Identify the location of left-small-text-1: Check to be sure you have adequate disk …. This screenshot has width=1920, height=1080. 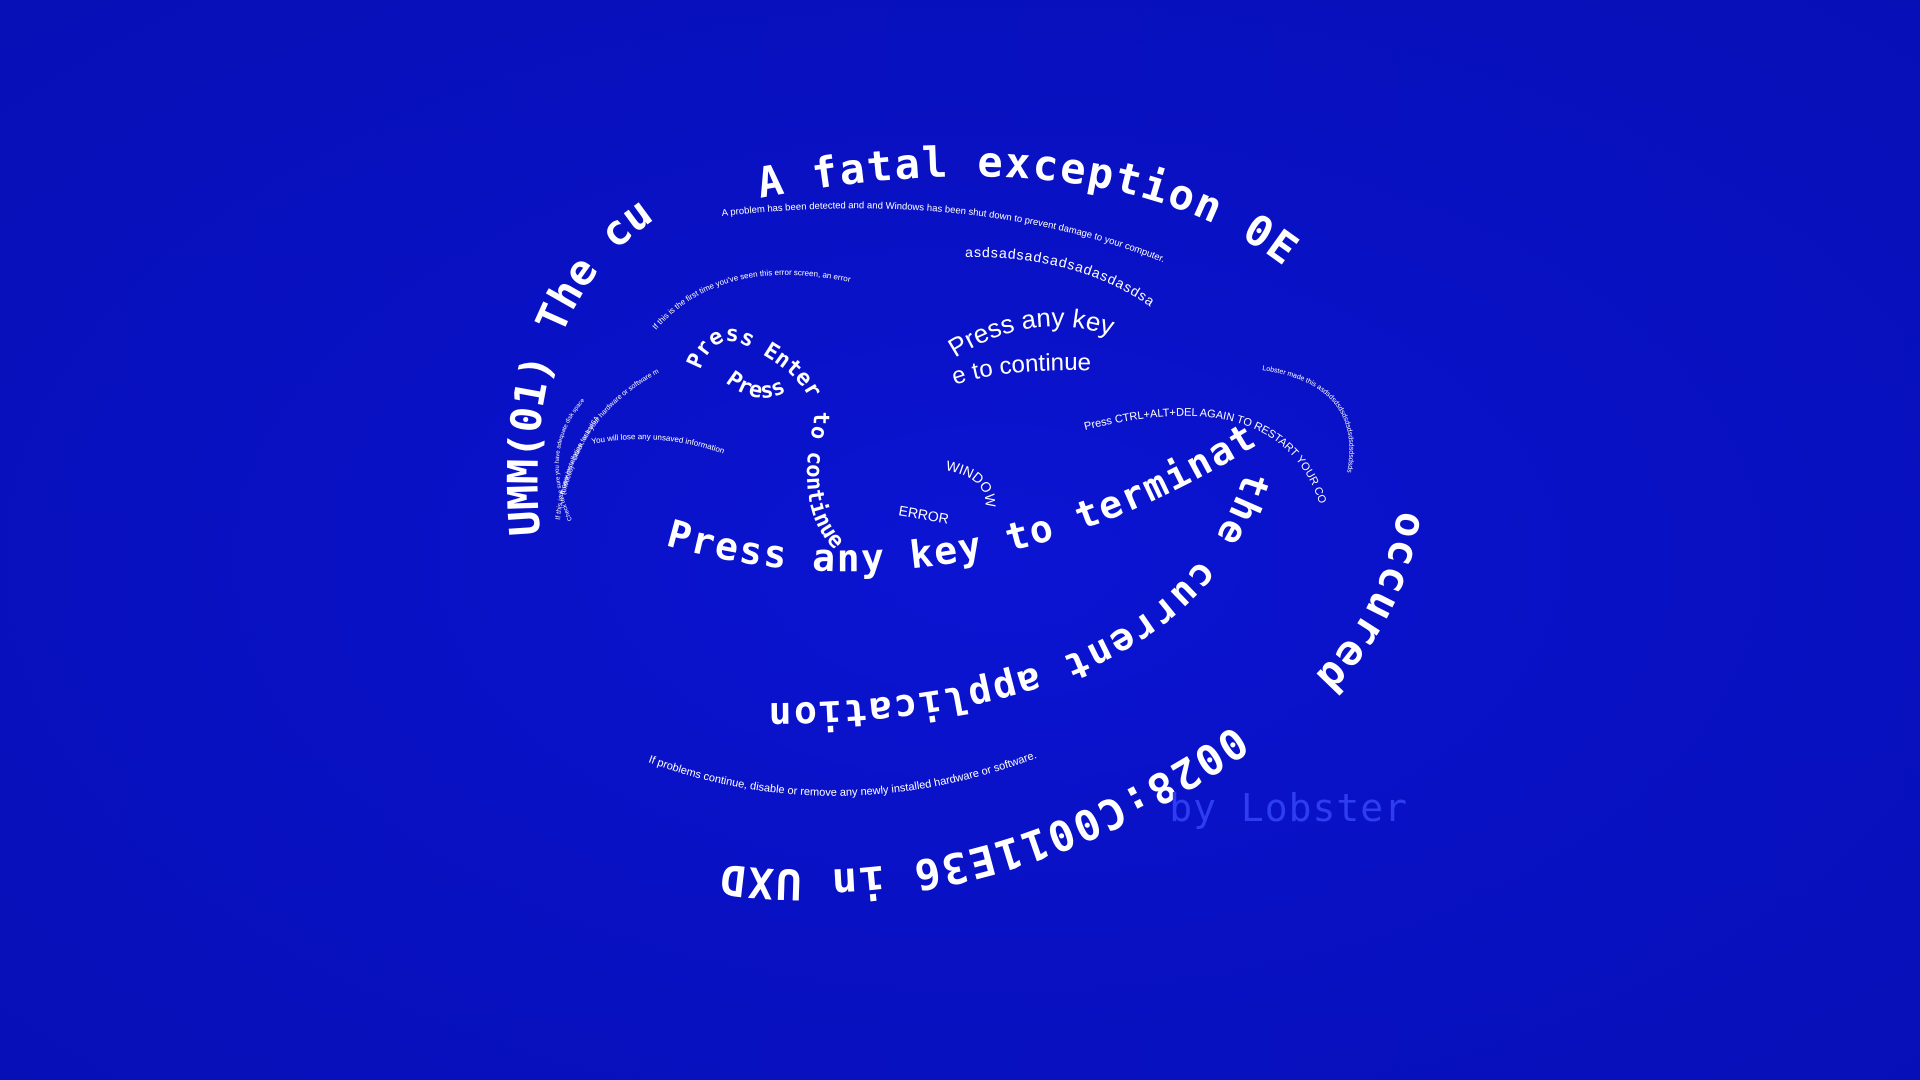
(293, 261).